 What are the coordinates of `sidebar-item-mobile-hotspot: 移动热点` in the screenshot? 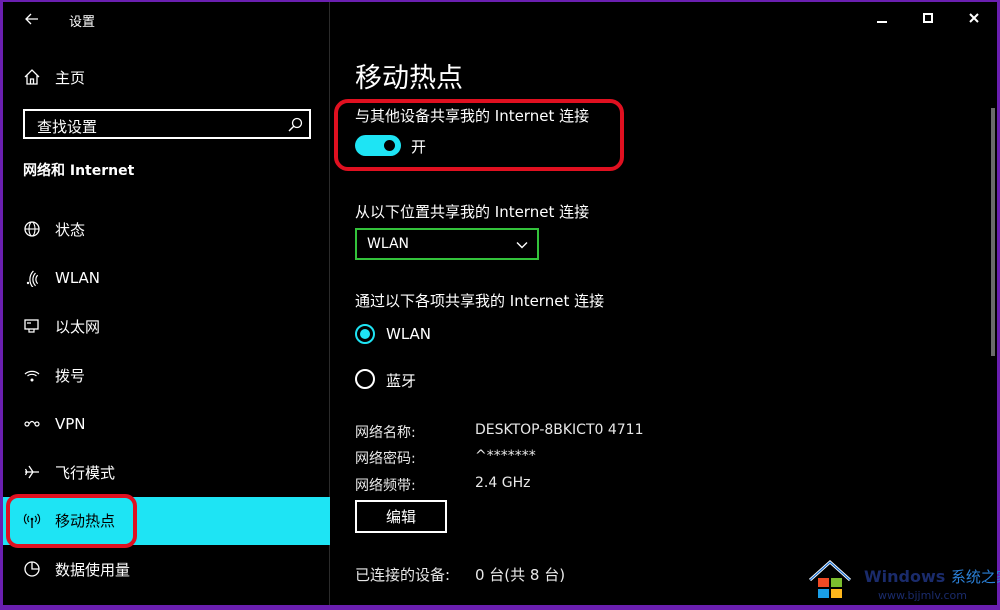 It's located at (166, 521).